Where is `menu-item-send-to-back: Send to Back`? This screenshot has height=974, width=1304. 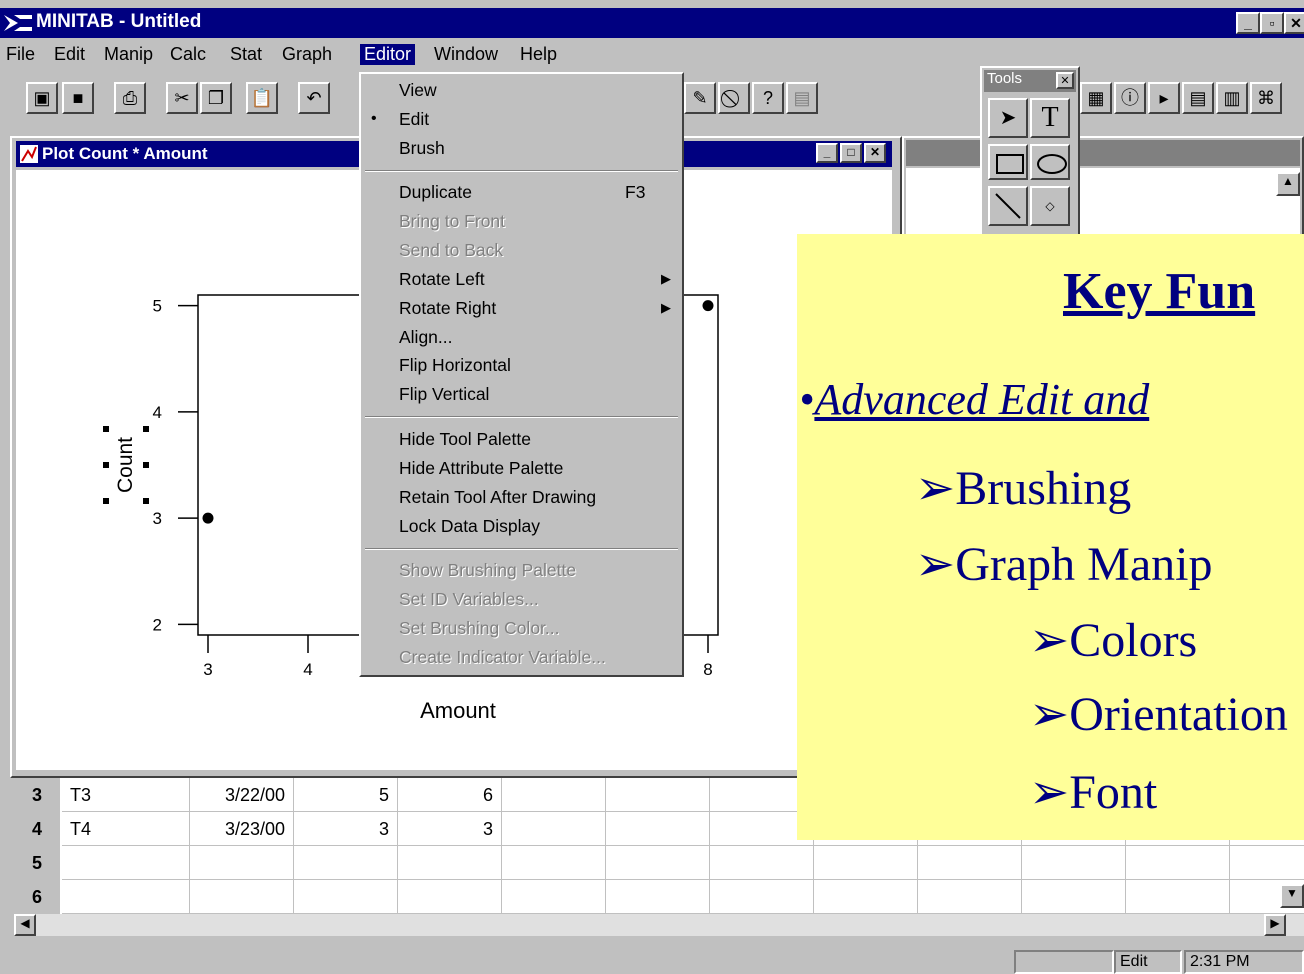
menu-item-send-to-back: Send to Back is located at coordinates (451, 250).